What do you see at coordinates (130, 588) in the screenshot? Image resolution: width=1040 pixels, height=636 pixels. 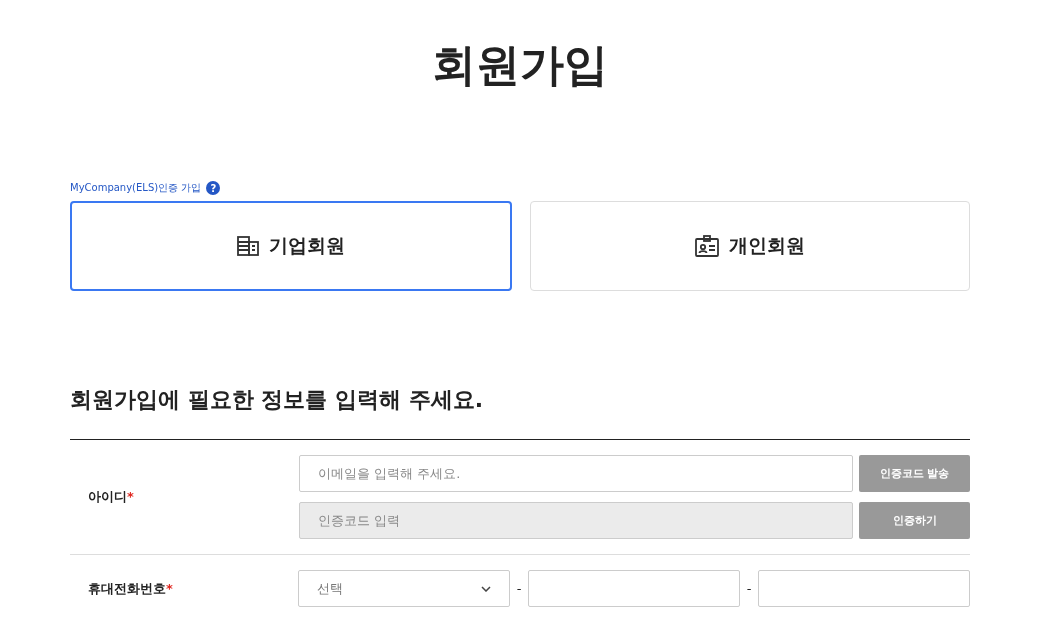 I see `field-label: 휴대전화번호*` at bounding box center [130, 588].